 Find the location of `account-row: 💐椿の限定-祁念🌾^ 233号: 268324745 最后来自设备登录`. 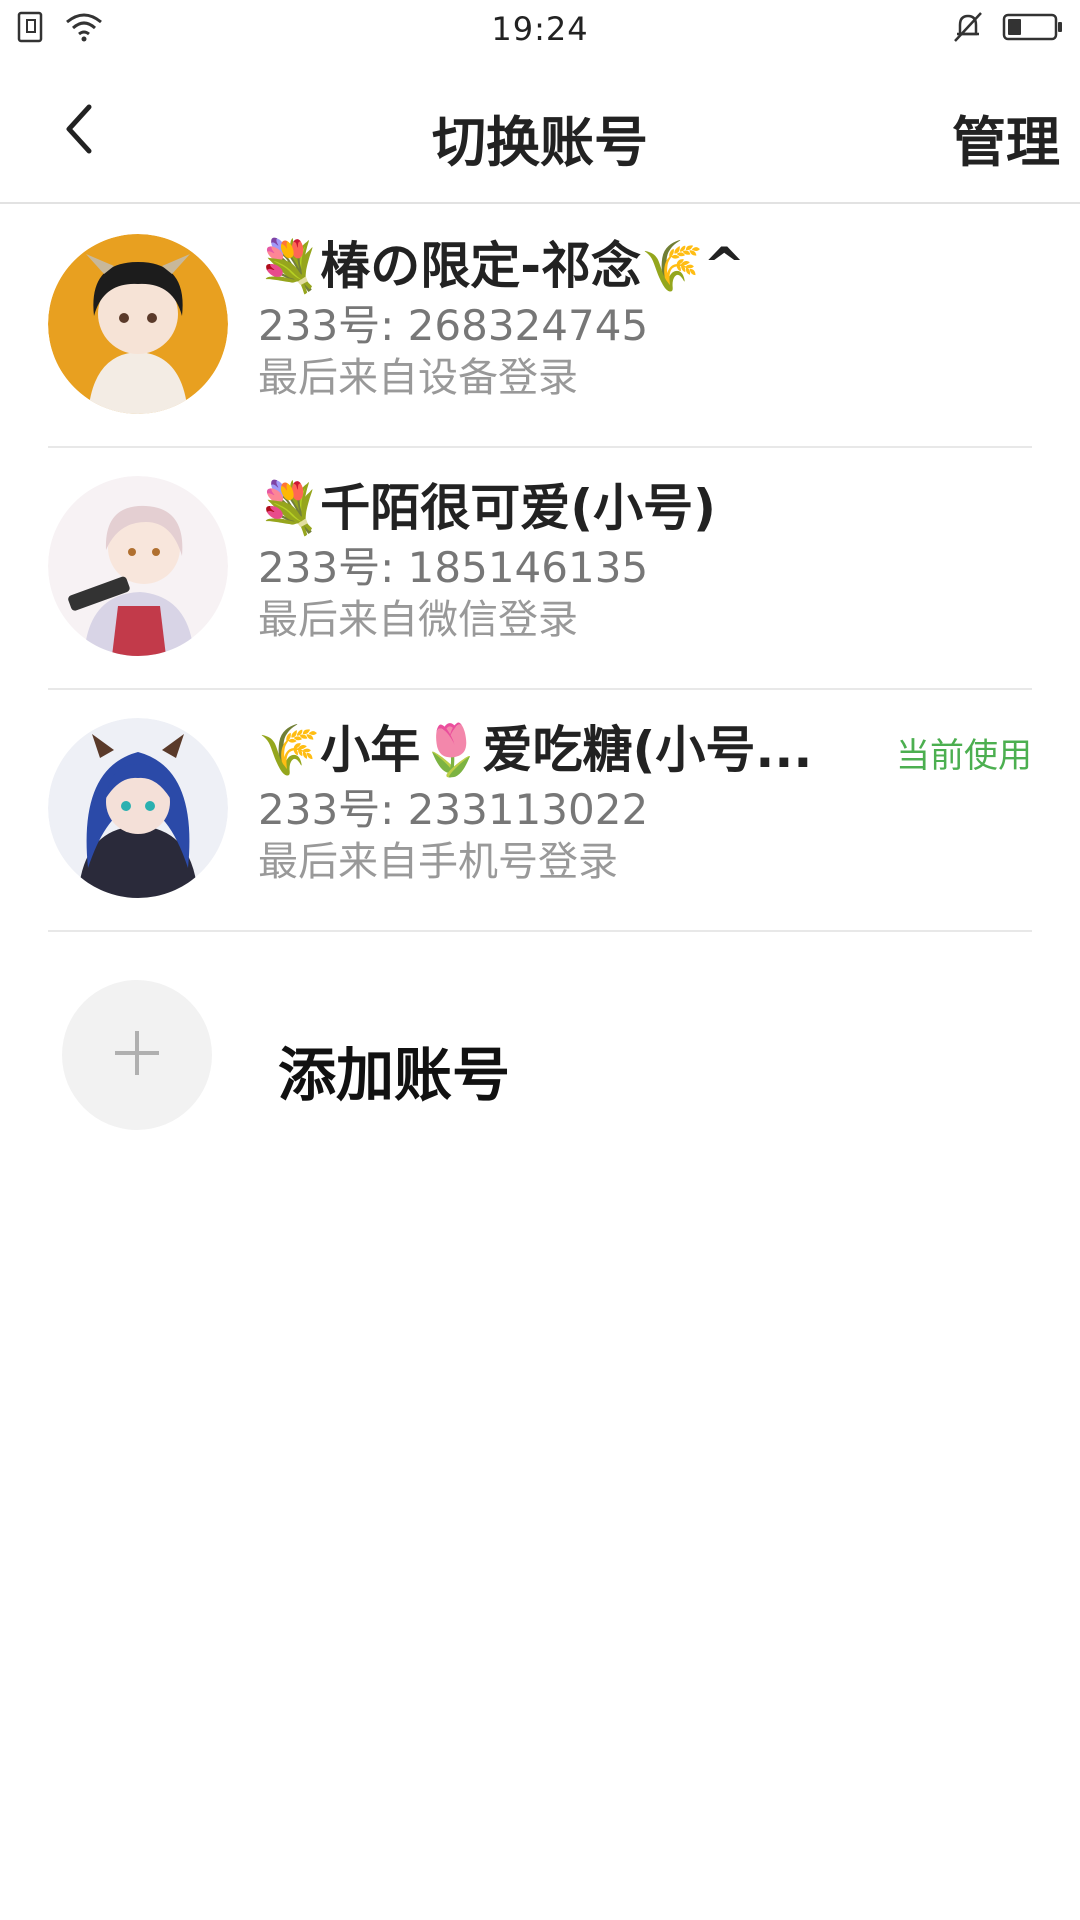

account-row: 💐椿の限定-祁念🌾^ 233号: 268324745 最后来自设备登录 is located at coordinates (540, 327).